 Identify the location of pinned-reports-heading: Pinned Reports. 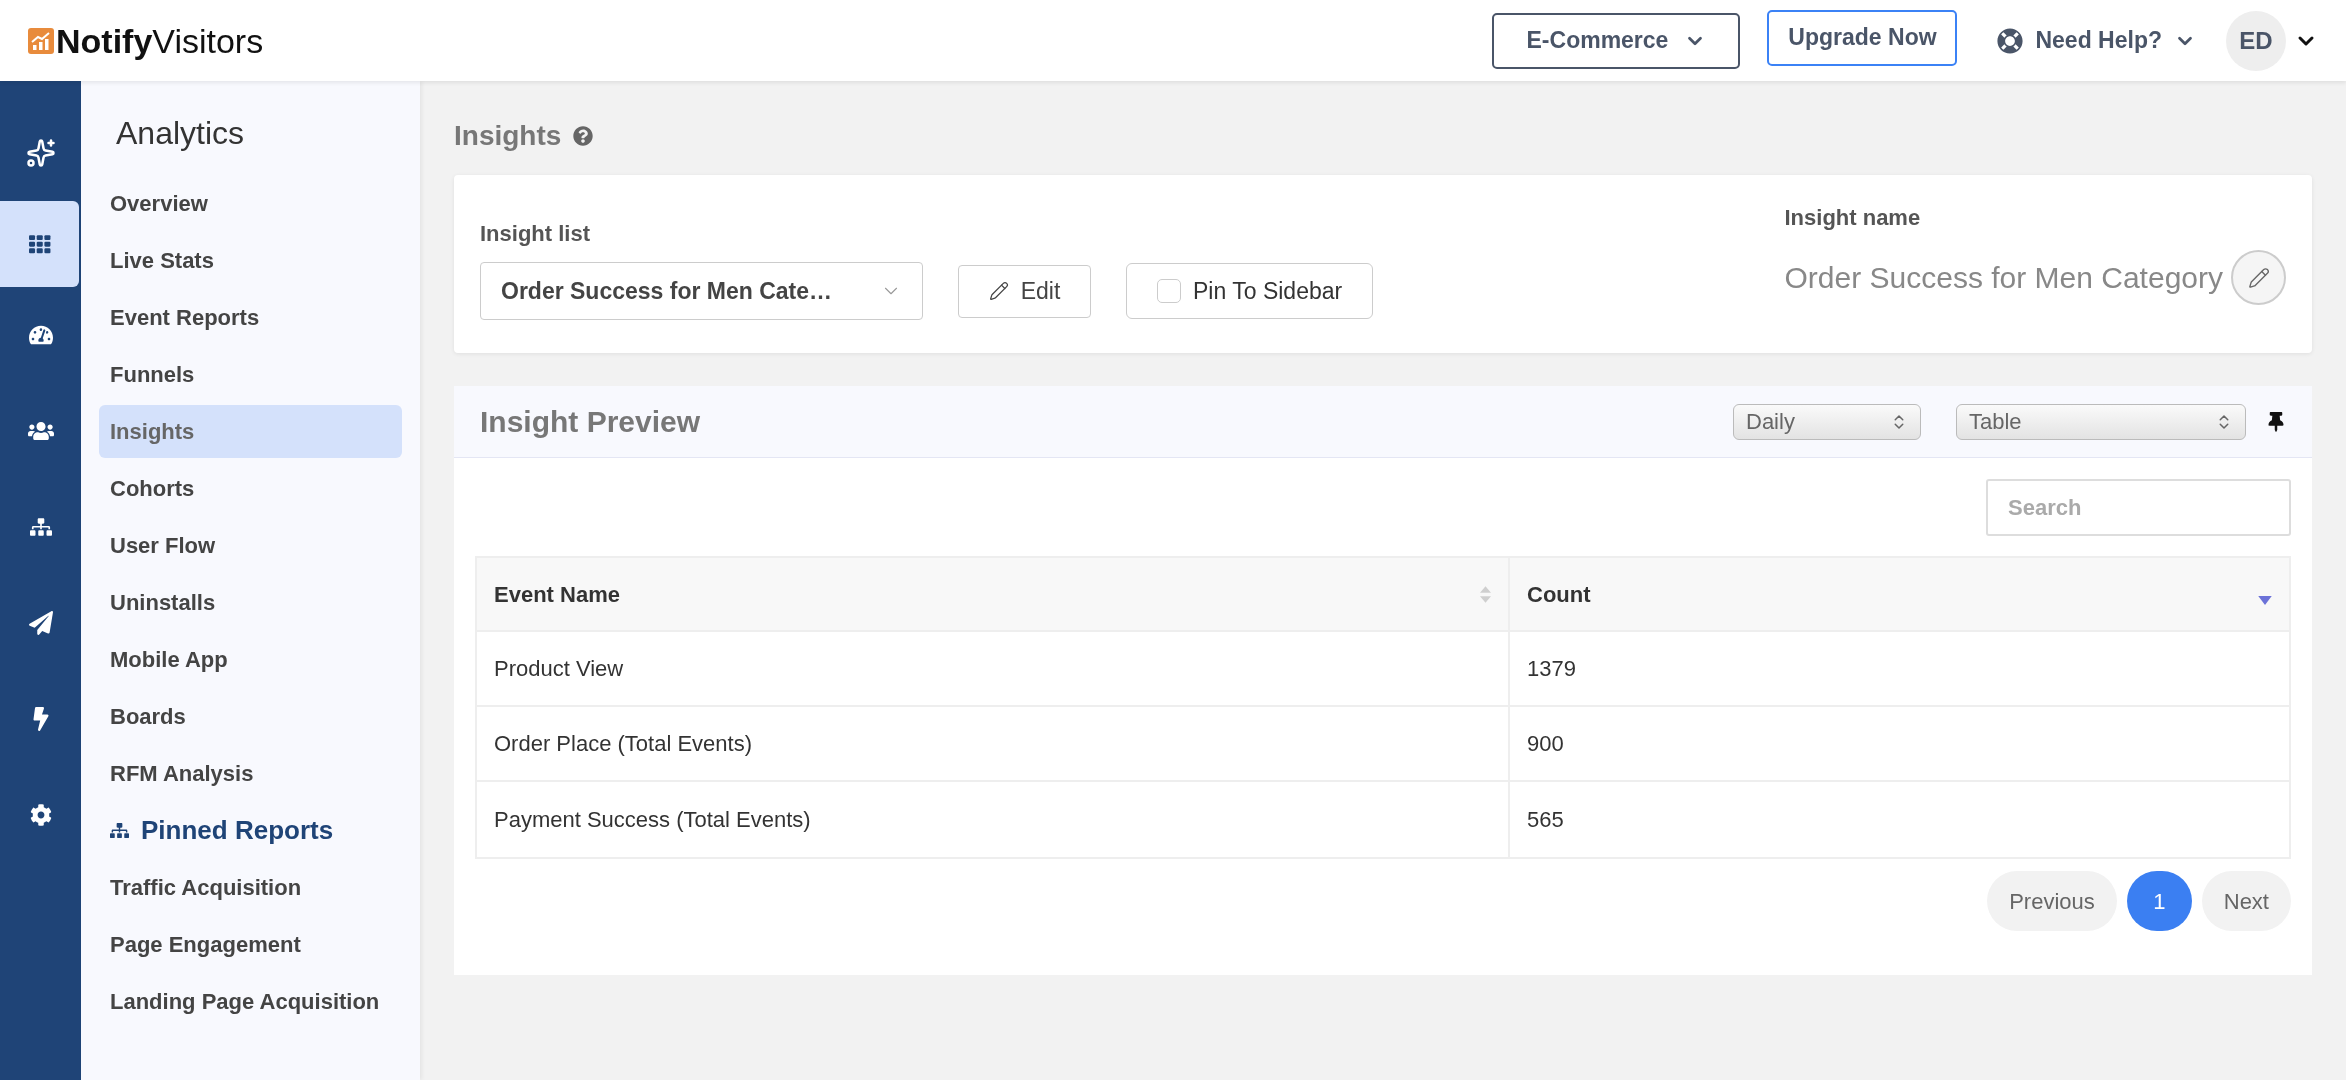
(237, 830).